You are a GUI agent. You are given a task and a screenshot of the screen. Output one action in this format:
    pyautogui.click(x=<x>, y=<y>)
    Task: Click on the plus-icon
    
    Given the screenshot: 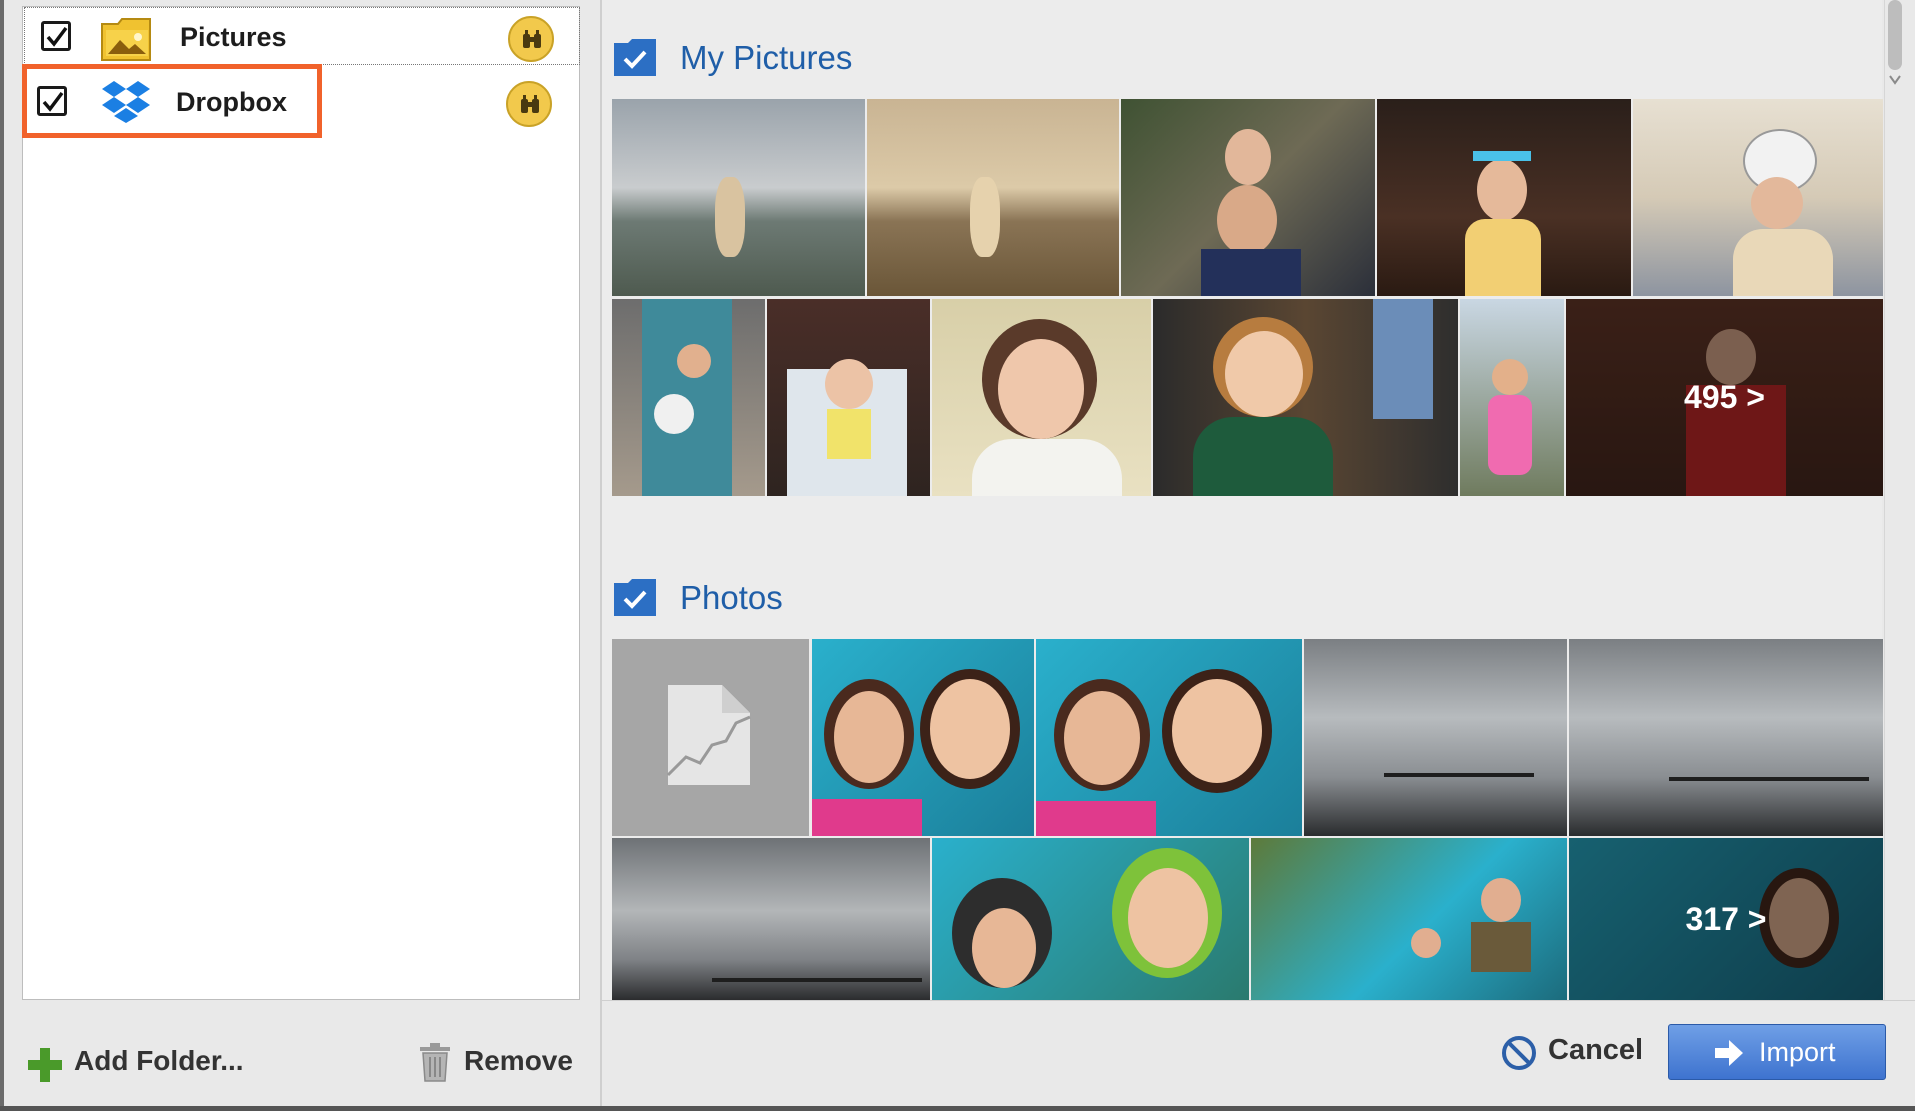 What is the action you would take?
    pyautogui.click(x=45, y=1065)
    